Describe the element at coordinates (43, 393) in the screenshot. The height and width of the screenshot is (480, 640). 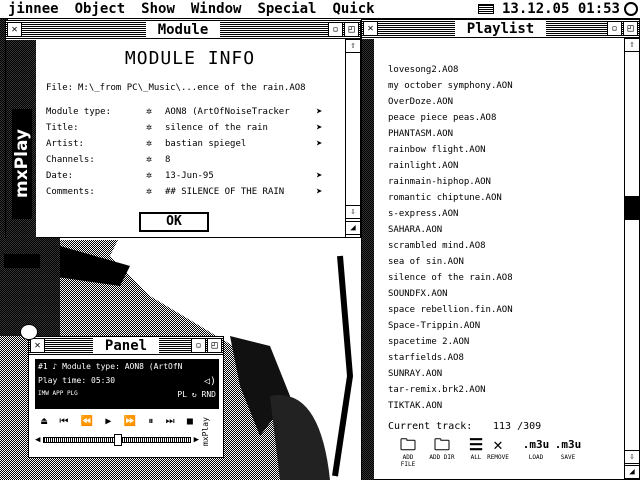
I see `mode-imw: IMW` at that location.